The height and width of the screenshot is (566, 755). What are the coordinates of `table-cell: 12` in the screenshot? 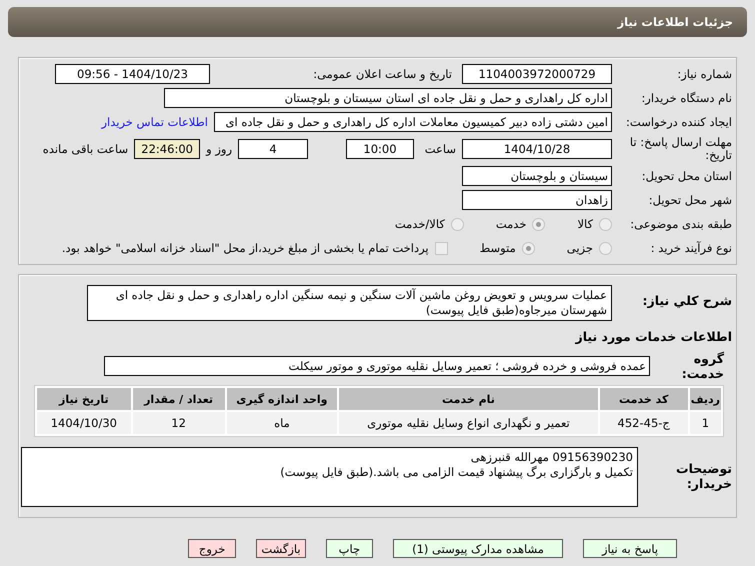 It's located at (178, 423).